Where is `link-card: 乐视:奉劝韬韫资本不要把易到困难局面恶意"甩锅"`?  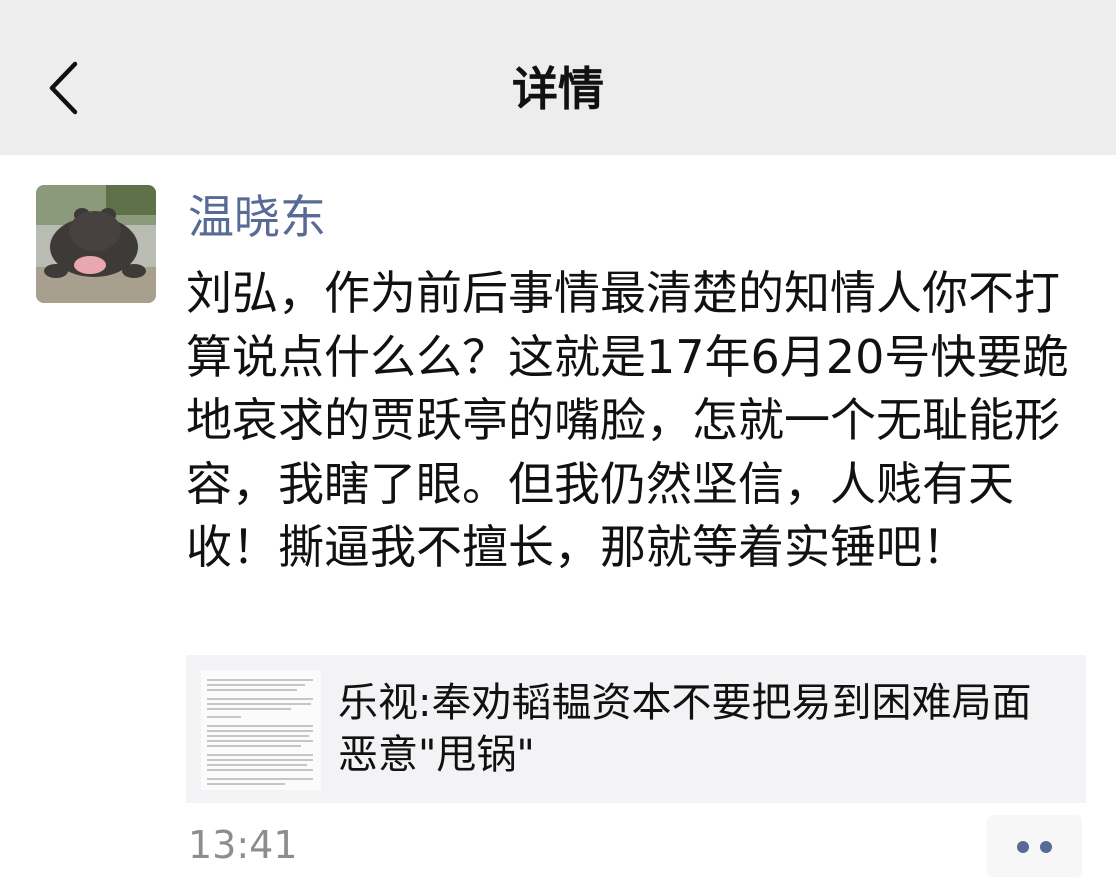
link-card: 乐视:奉劝韬韫资本不要把易到困难局面恶意"甩锅" is located at coordinates (636, 729).